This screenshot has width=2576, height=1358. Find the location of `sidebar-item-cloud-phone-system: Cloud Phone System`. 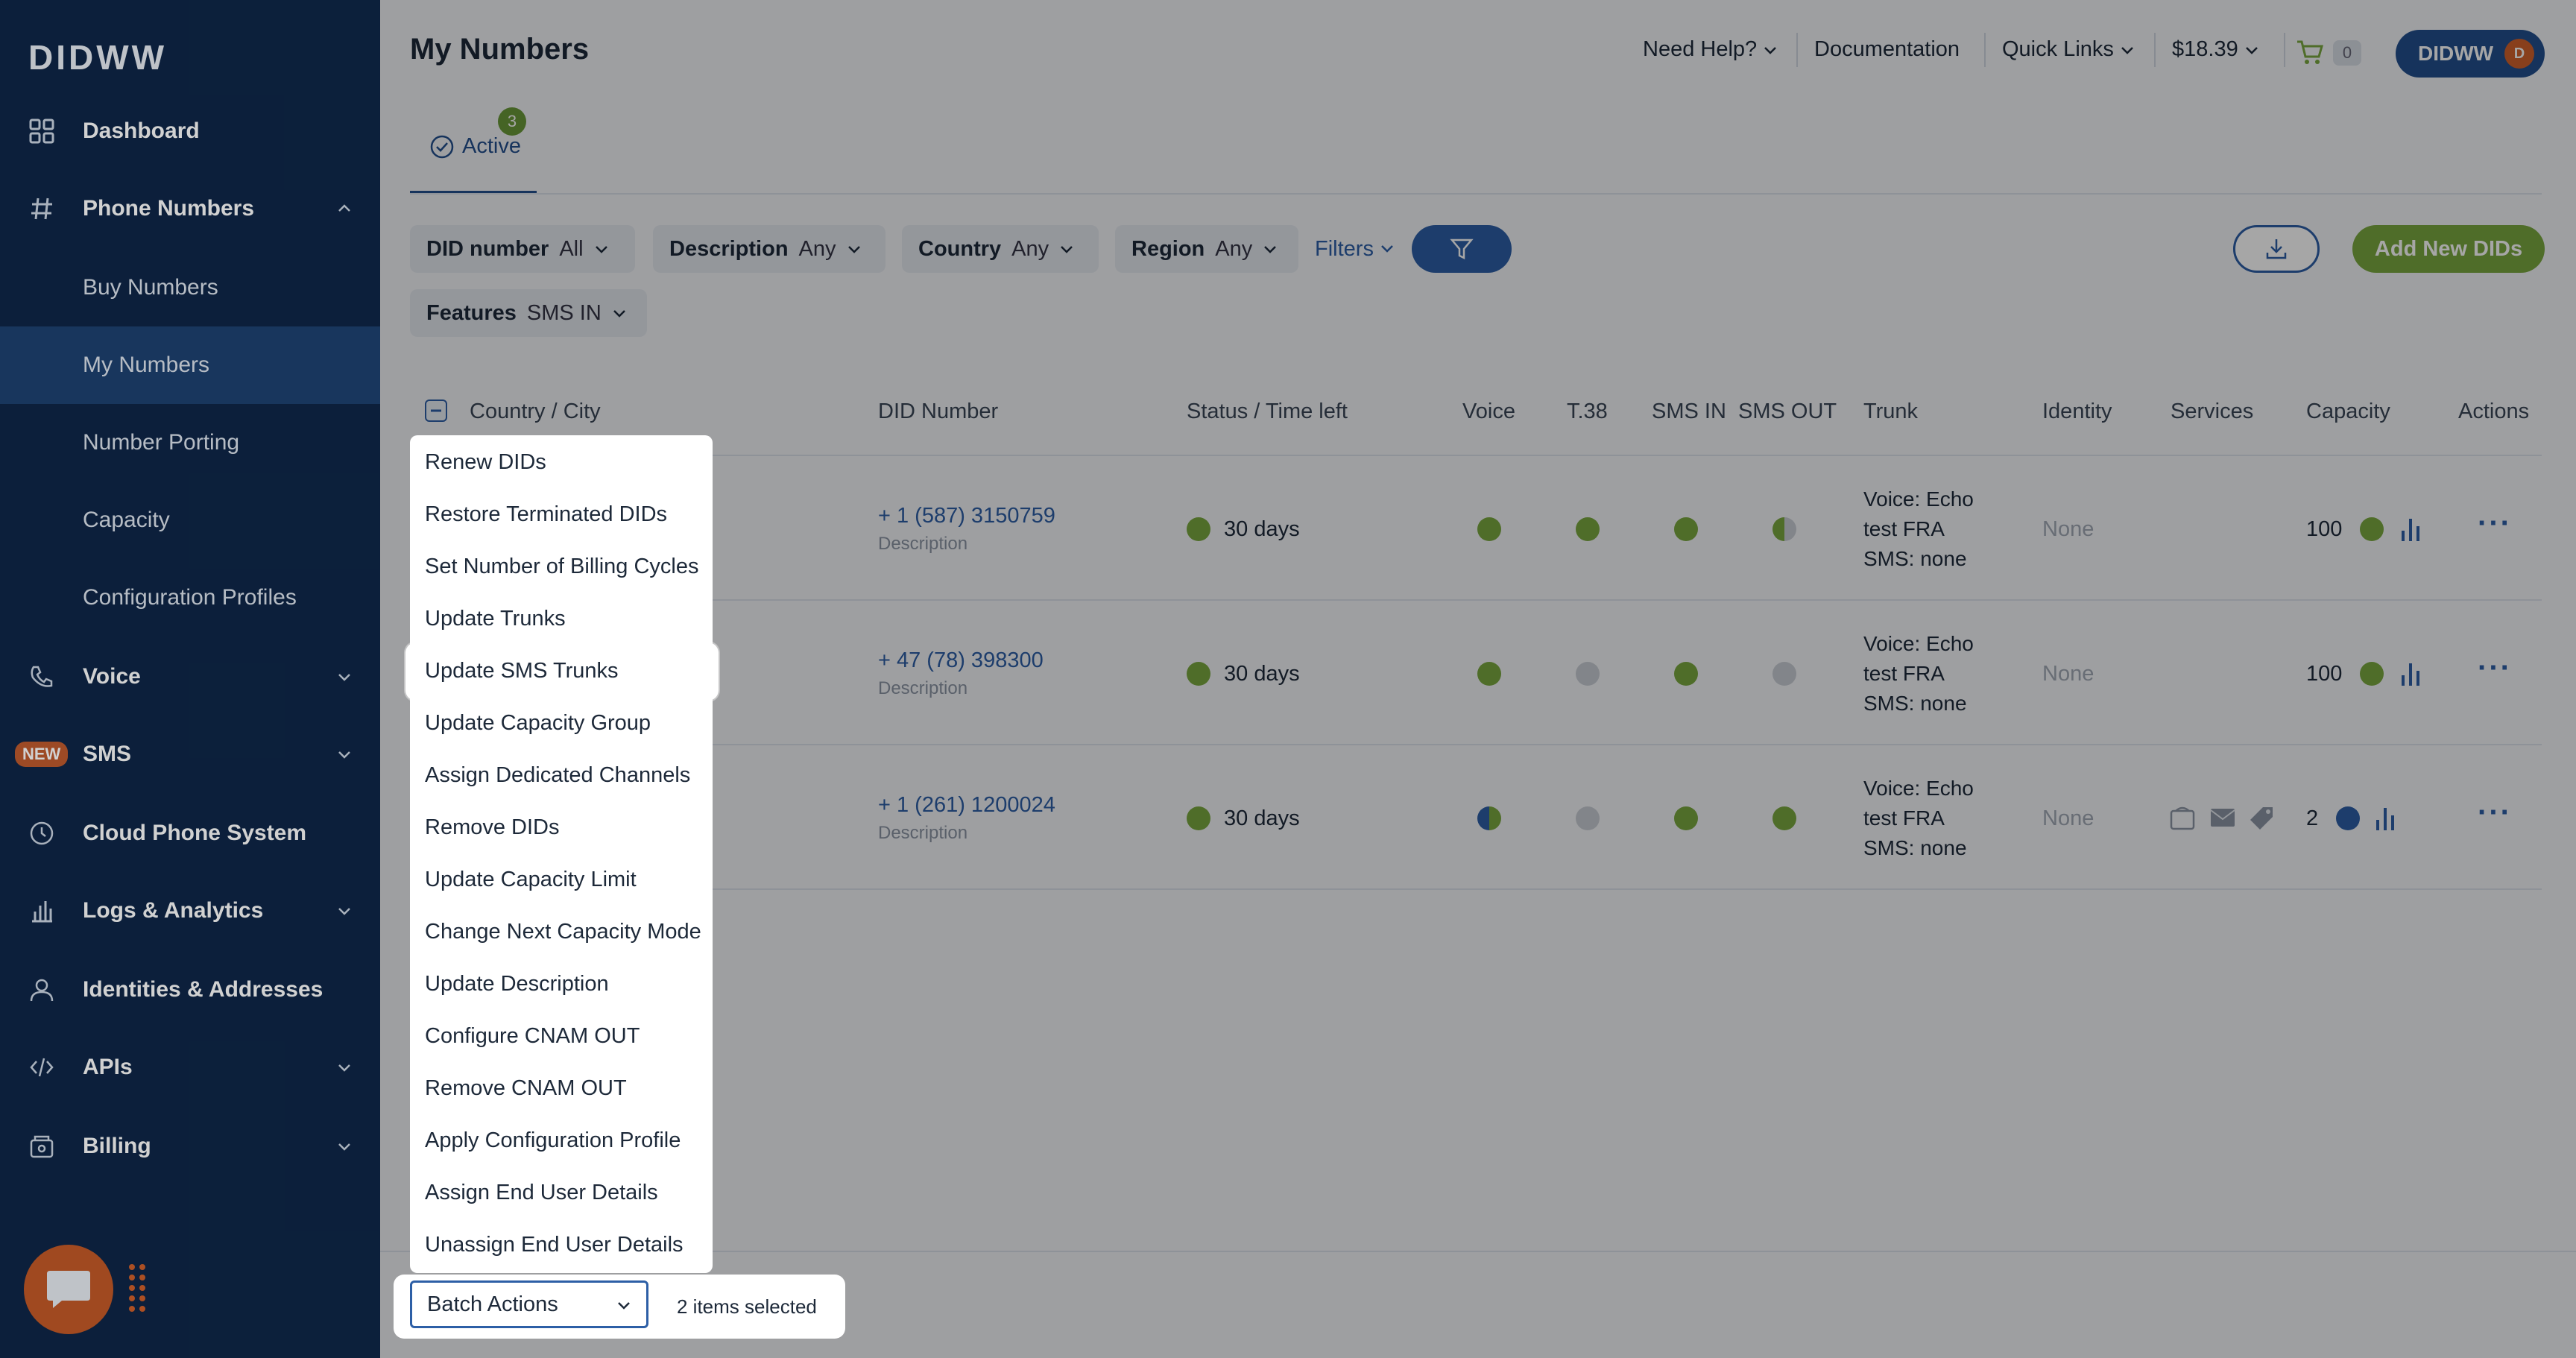

sidebar-item-cloud-phone-system: Cloud Phone System is located at coordinates (190, 833).